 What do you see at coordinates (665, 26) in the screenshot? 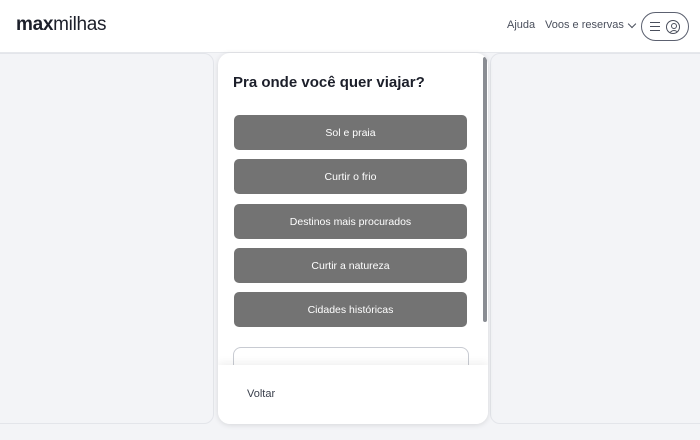
I see `user-menu-button` at bounding box center [665, 26].